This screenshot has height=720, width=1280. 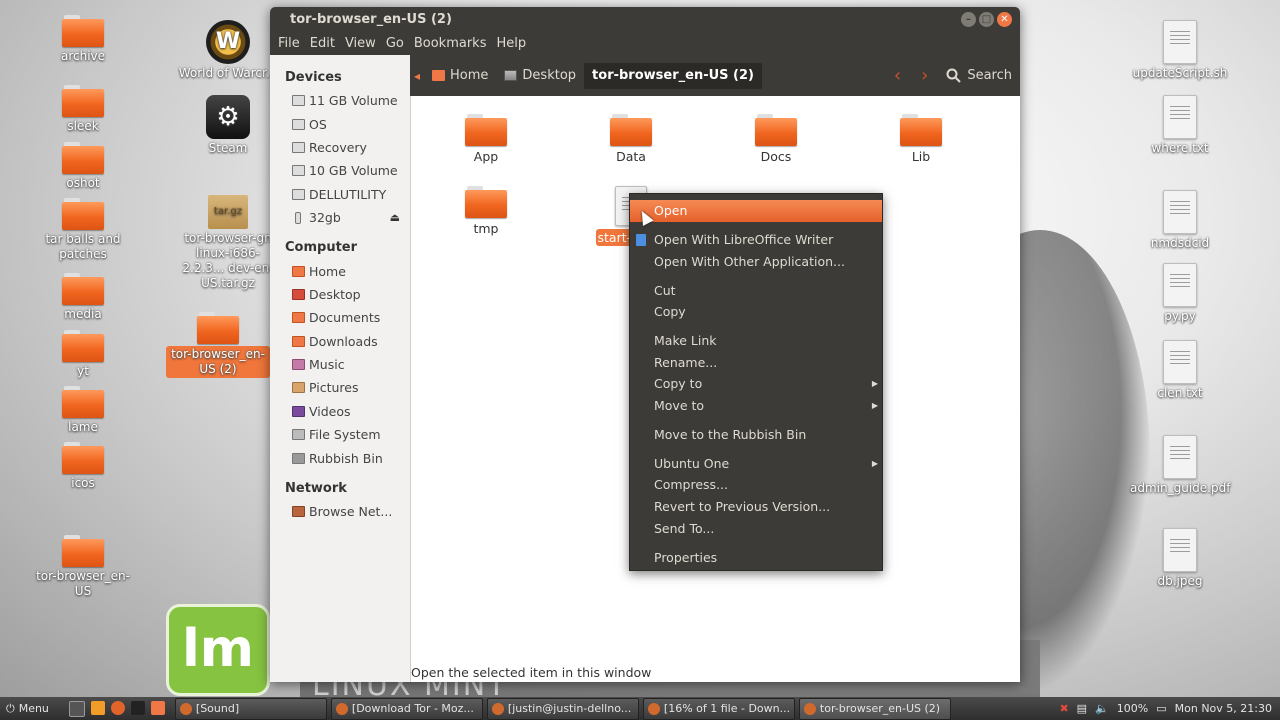 I want to click on desktop-icon: sleek, so click(x=83, y=109).